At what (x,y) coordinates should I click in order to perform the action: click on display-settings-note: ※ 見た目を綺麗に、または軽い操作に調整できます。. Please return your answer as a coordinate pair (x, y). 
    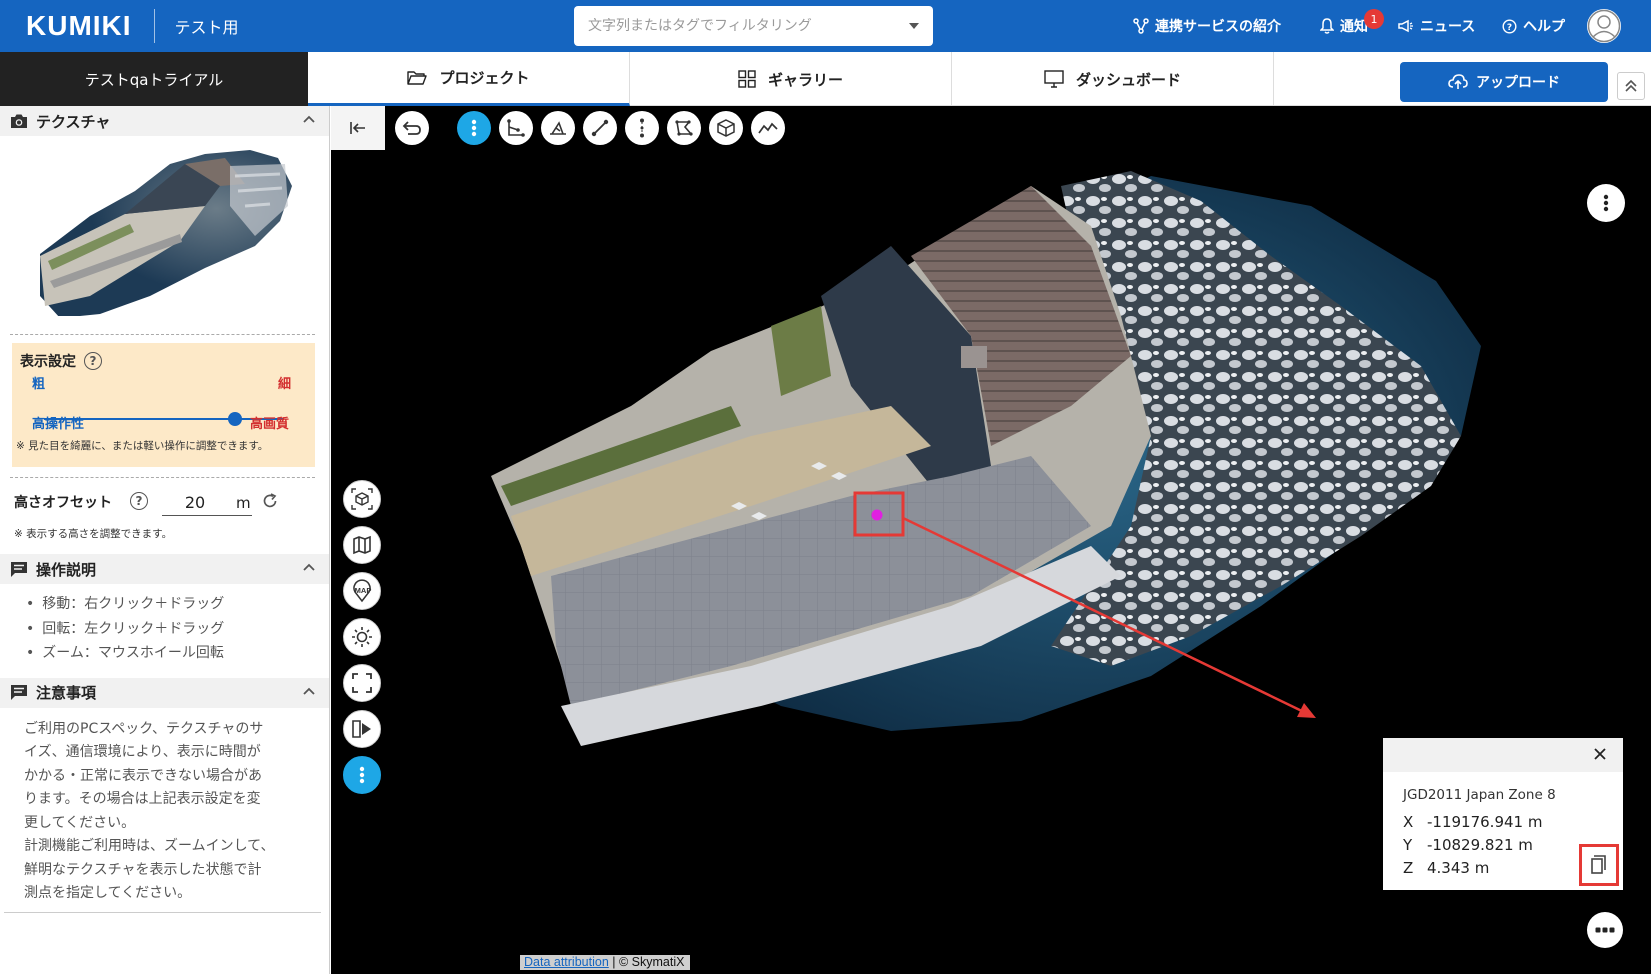
    Looking at the image, I should click on (142, 446).